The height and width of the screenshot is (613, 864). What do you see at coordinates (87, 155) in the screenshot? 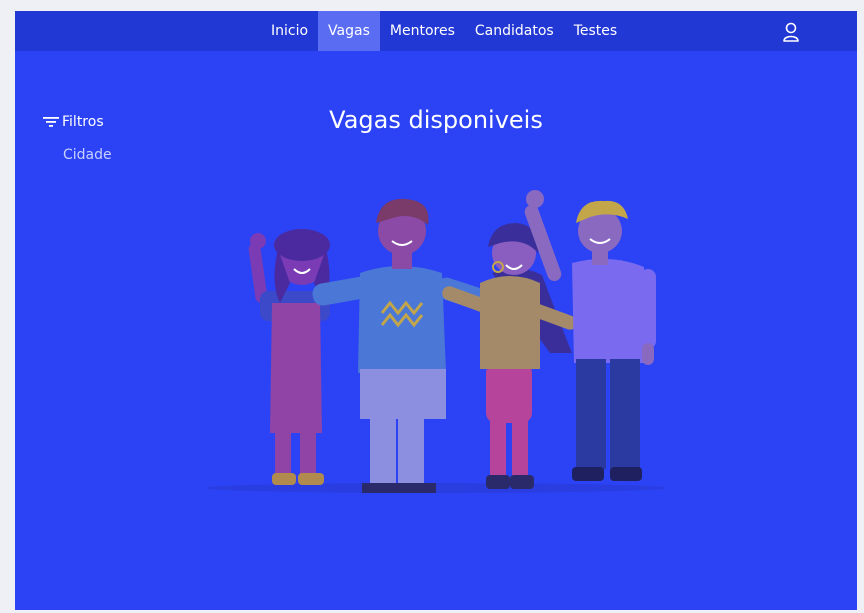
I see `filter-item-cidade: Cidade` at bounding box center [87, 155].